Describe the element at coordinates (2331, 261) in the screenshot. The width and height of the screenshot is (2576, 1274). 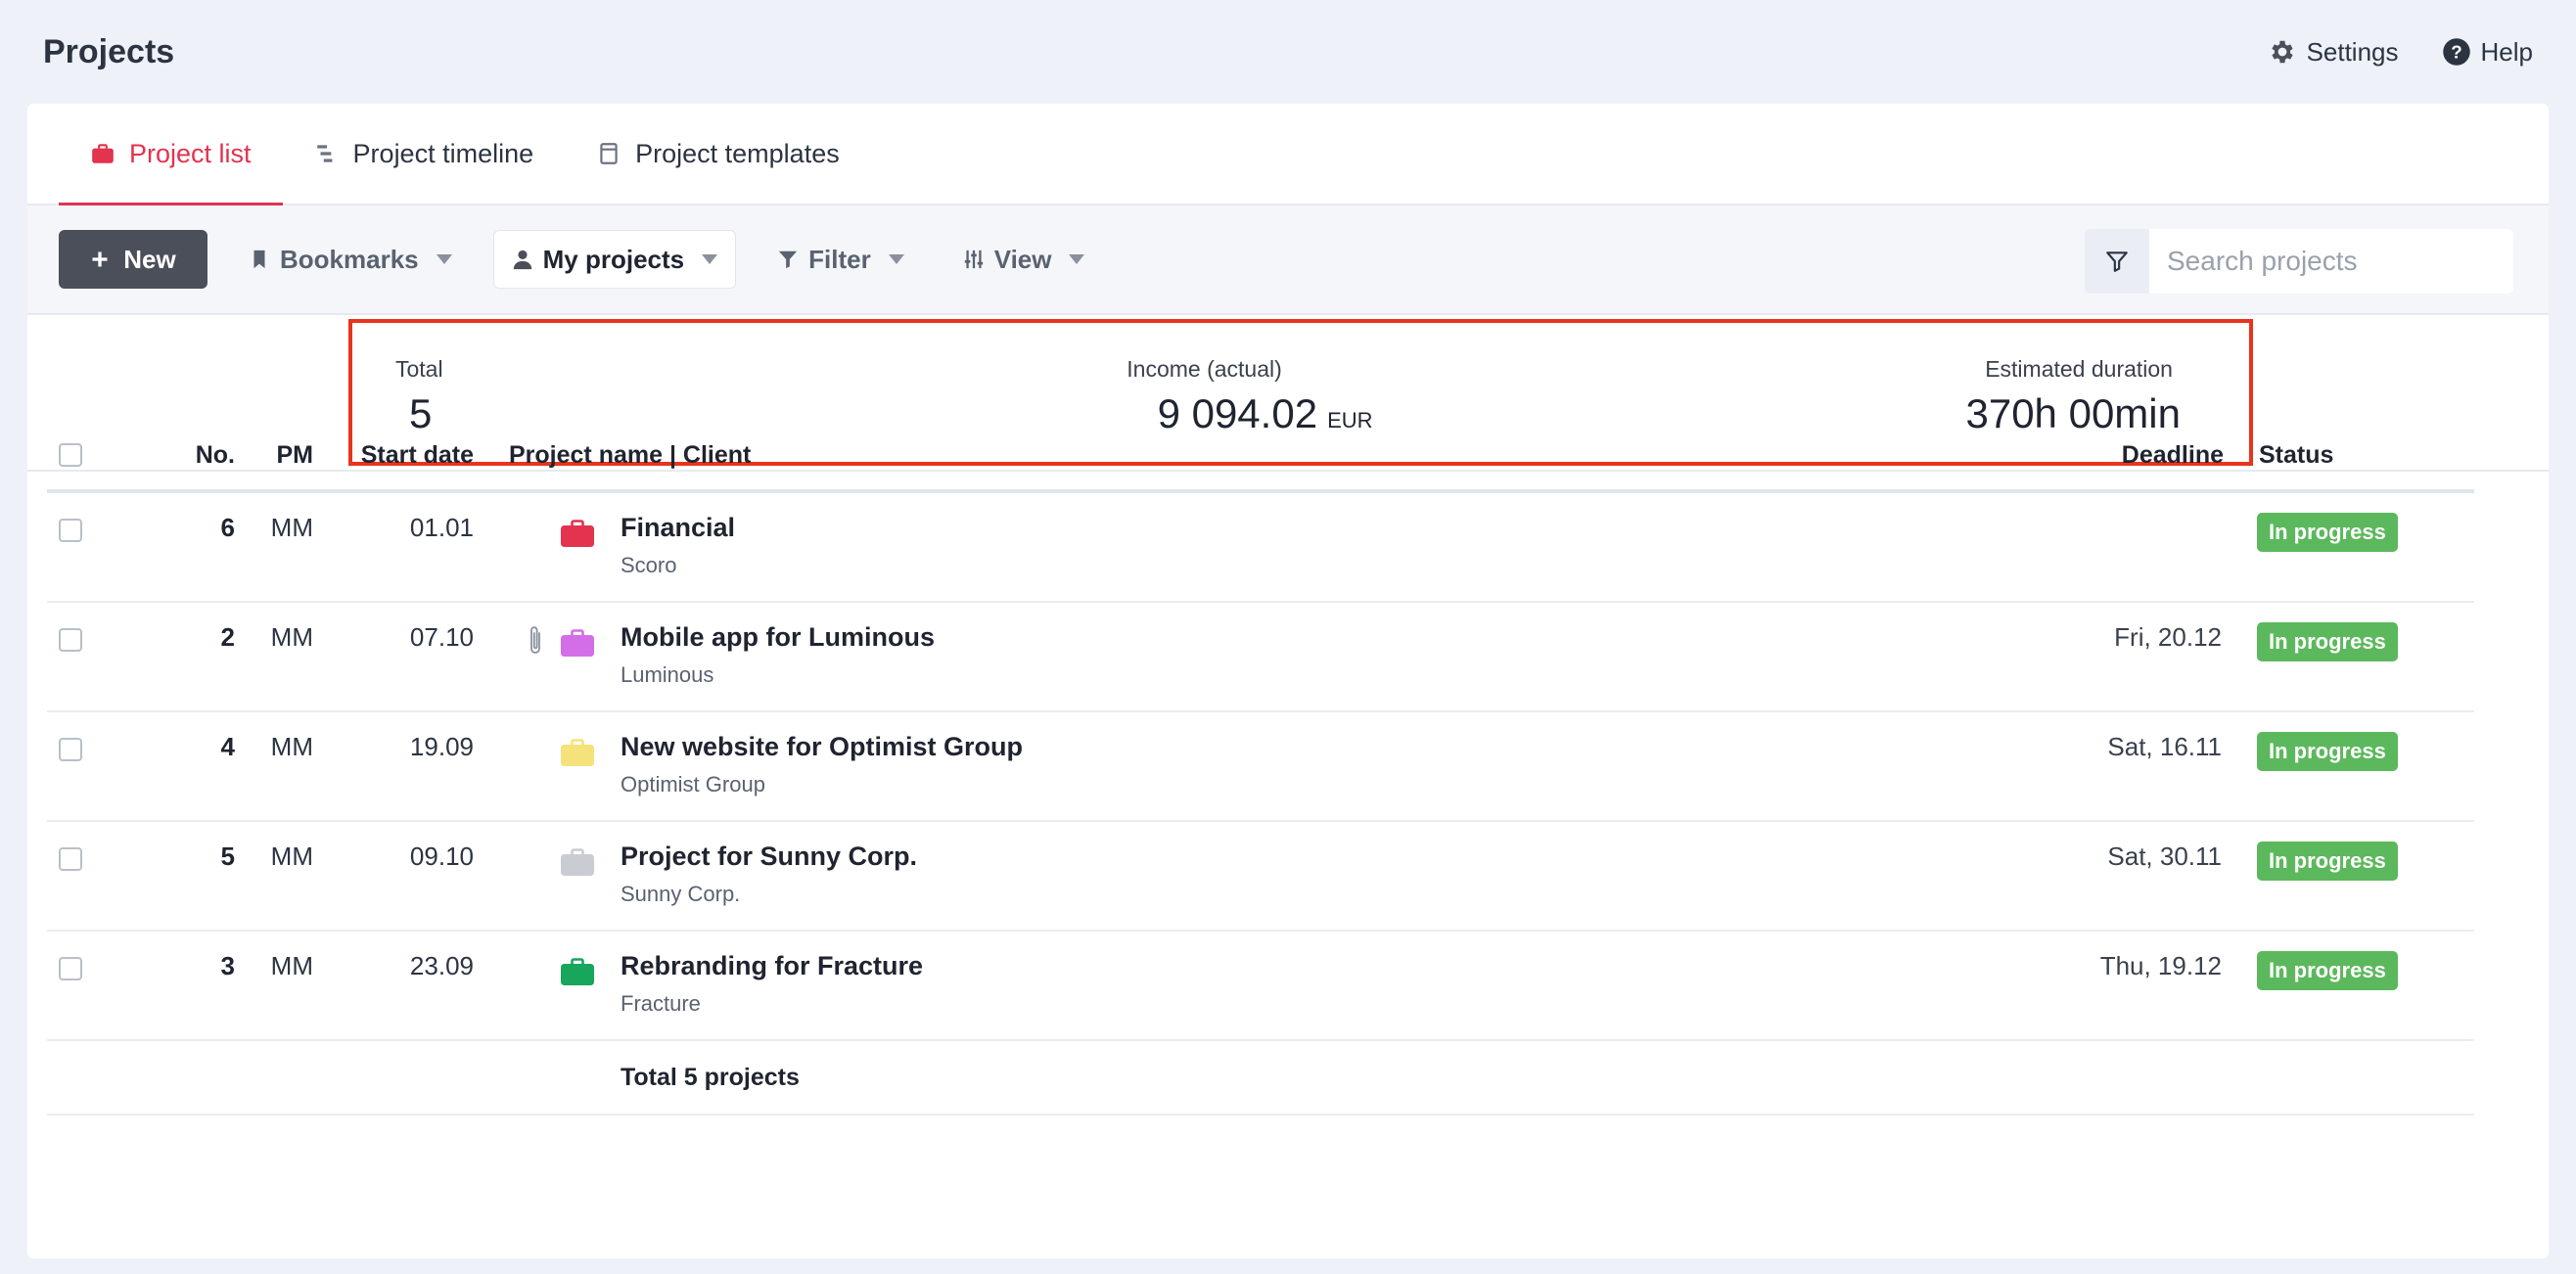
I see `search-input` at that location.